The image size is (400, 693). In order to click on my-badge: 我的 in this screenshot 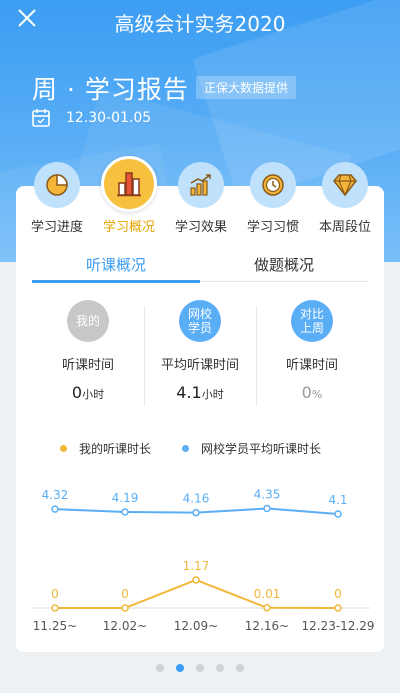, I will do `click(88, 321)`.